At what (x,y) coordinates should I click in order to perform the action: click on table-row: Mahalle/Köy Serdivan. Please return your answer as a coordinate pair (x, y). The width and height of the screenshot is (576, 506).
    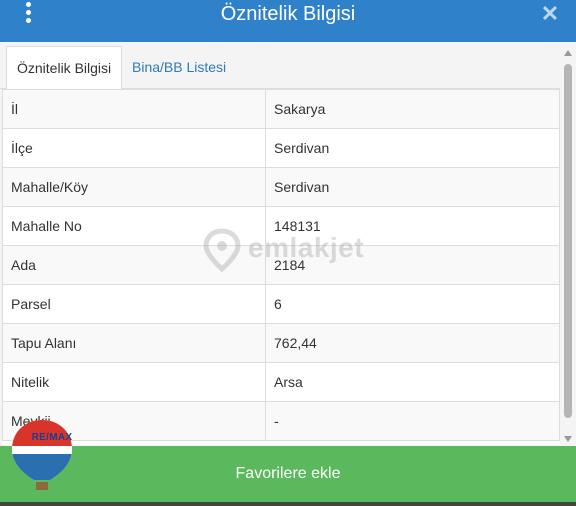
    Looking at the image, I should click on (281, 187).